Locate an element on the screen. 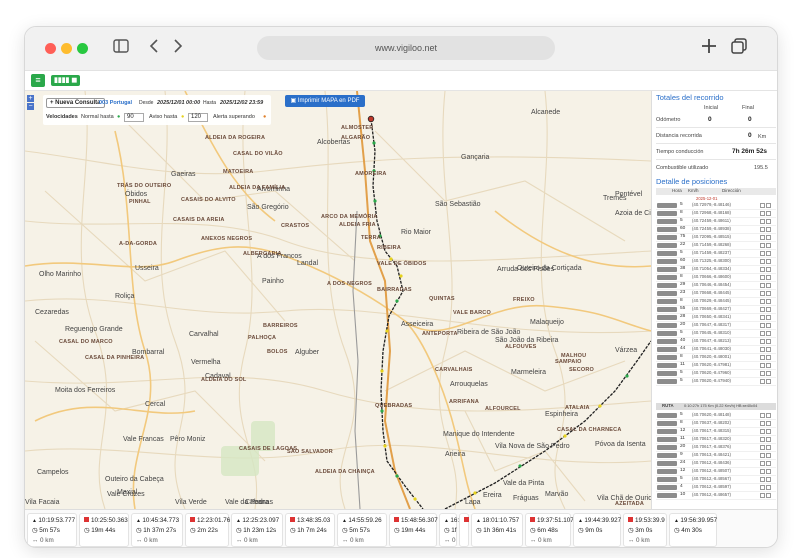 Image resolution: width=800 pixels, height=558 pixels. close-window-button is located at coordinates (50, 48).